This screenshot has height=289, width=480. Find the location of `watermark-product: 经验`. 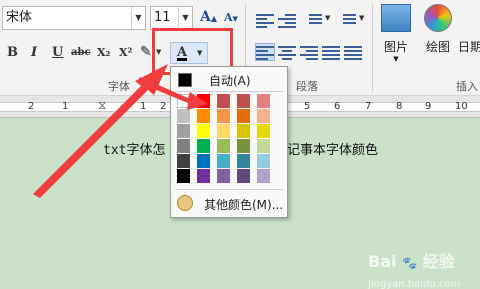

watermark-product: 经验 is located at coordinates (438, 261).